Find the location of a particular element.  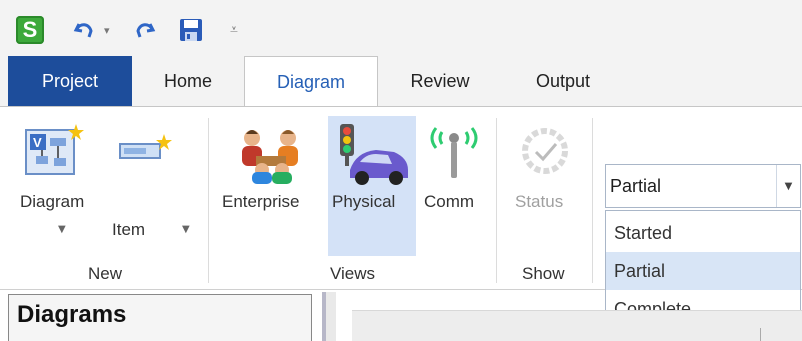

dropdown-option-partial: Partial is located at coordinates (703, 271).